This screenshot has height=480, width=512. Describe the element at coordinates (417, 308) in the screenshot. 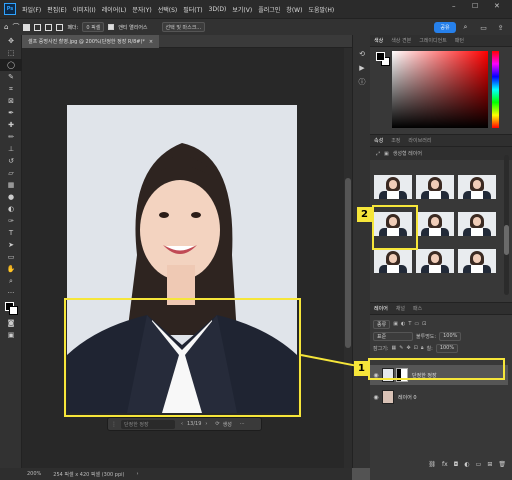

I see `tab-paths: 패스` at that location.